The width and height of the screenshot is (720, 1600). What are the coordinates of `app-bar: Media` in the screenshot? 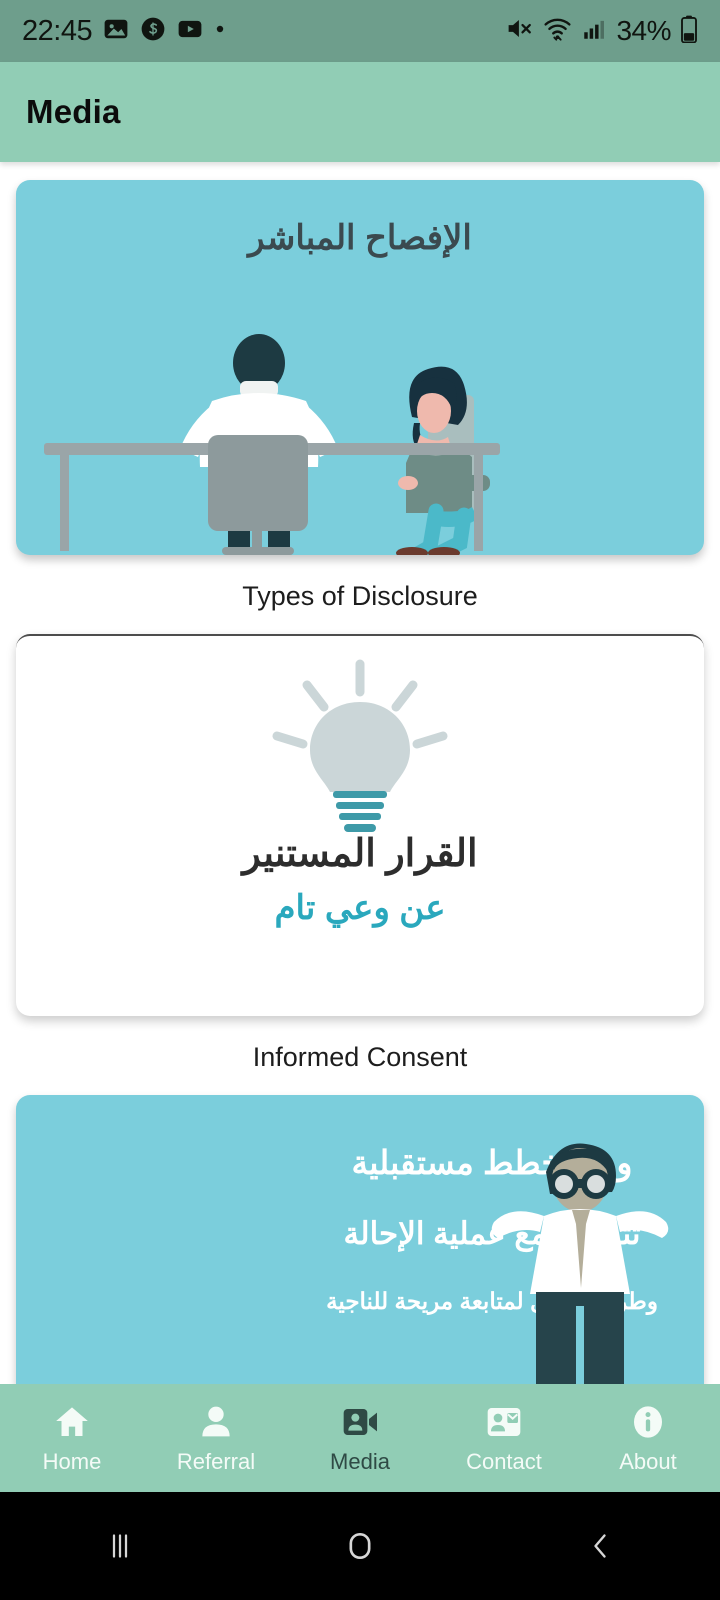 It's located at (360, 112).